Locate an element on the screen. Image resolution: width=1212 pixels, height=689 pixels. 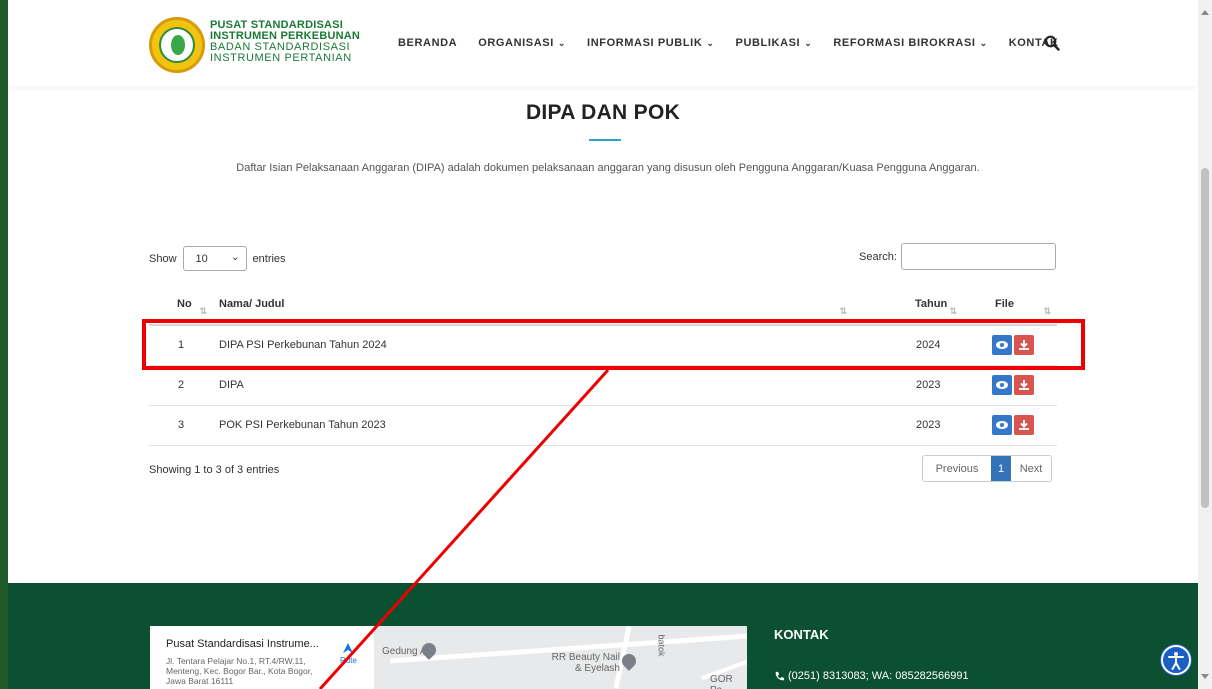
map-route-button: Rute is located at coordinates (348, 653).